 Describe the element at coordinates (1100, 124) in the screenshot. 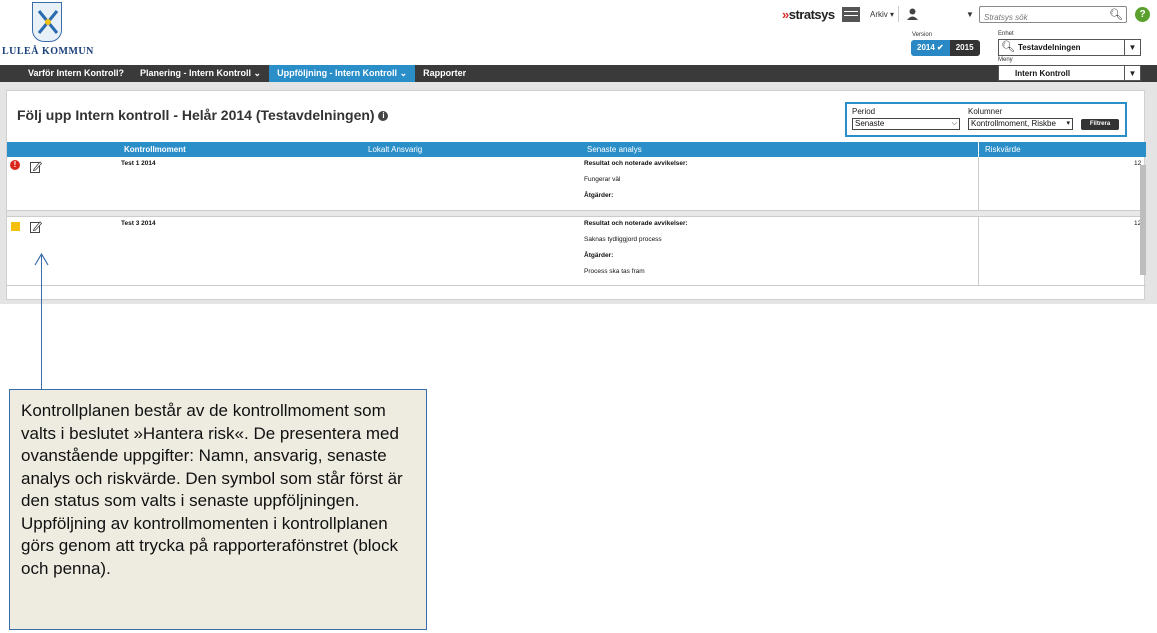

I see `filtrera-button: Filtrera` at that location.